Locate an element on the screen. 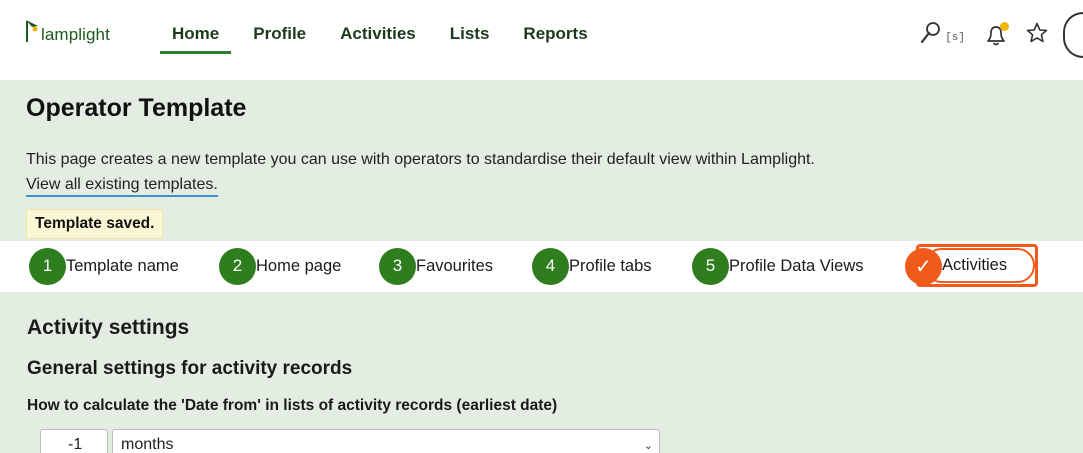 Image resolution: width=1083 pixels, height=453 pixels. nav-lists: Lists is located at coordinates (470, 34).